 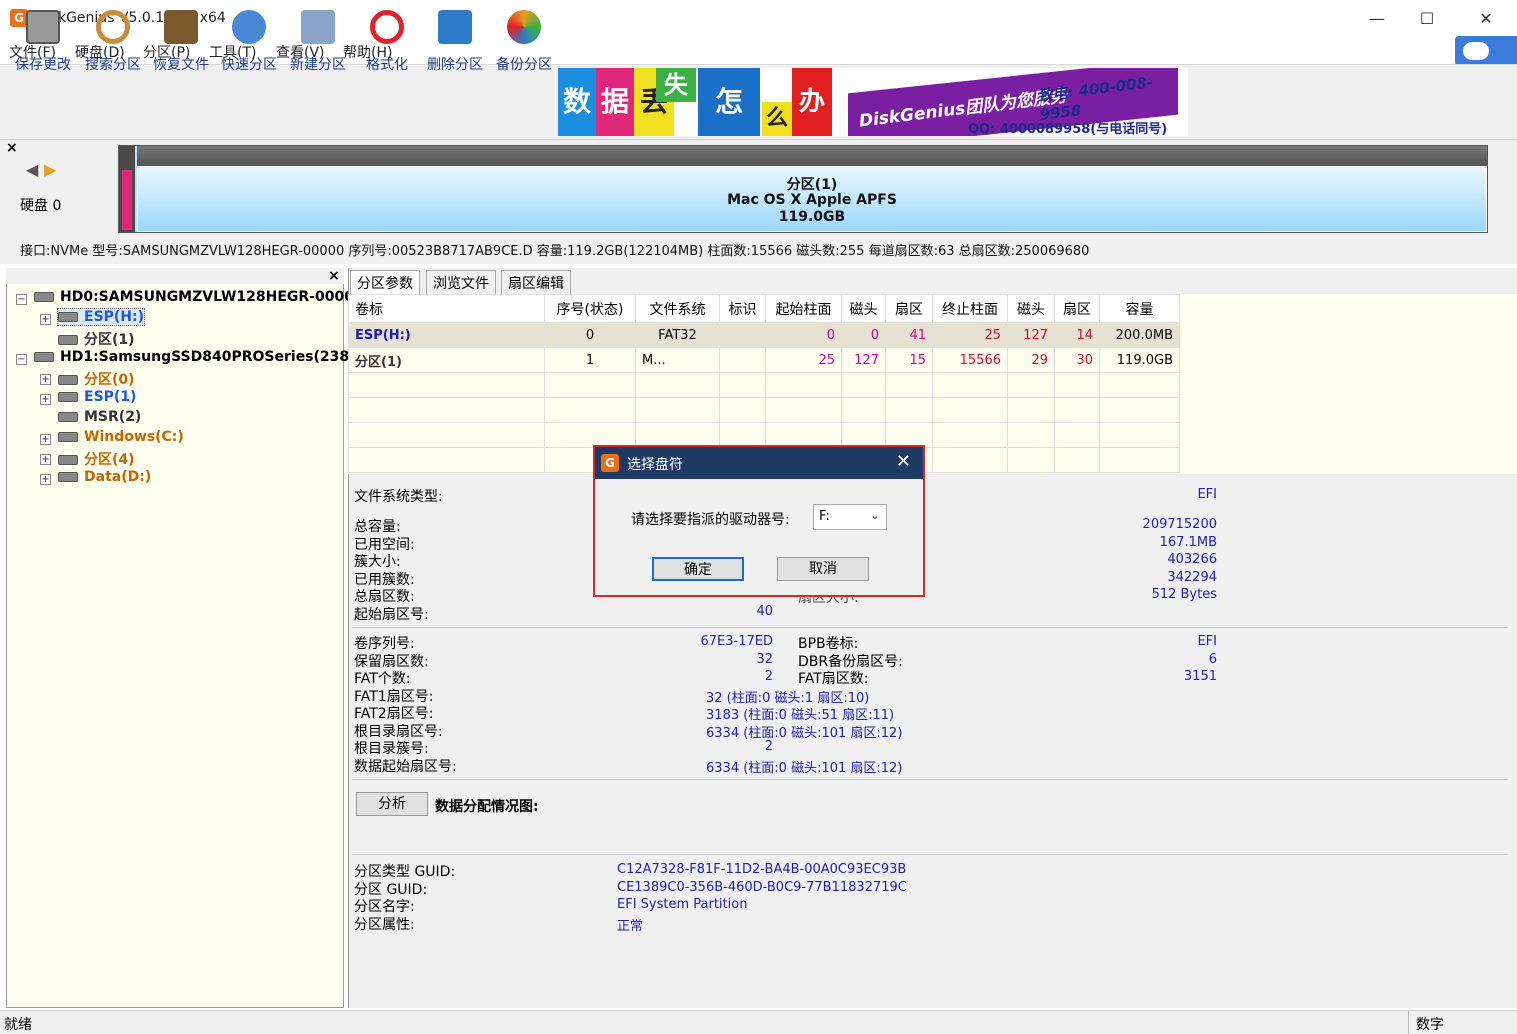 I want to click on cell-fs: FAT32, so click(x=677, y=335).